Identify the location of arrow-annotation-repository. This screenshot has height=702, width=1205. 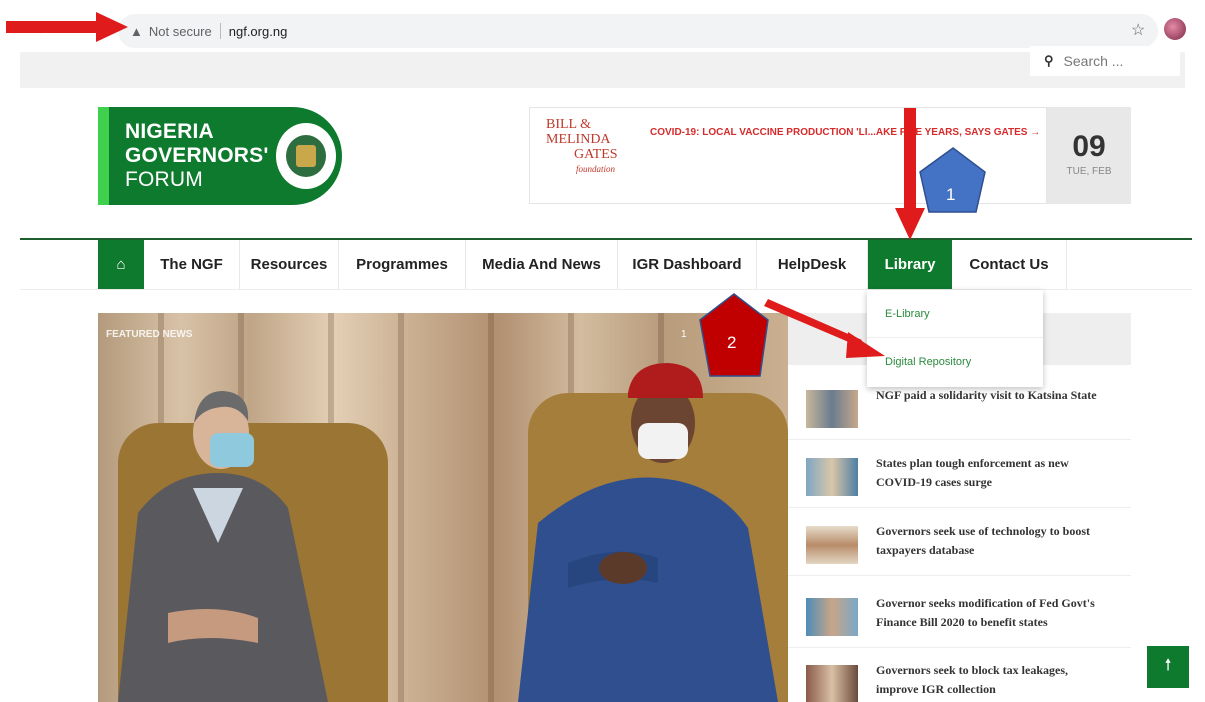
(824, 328).